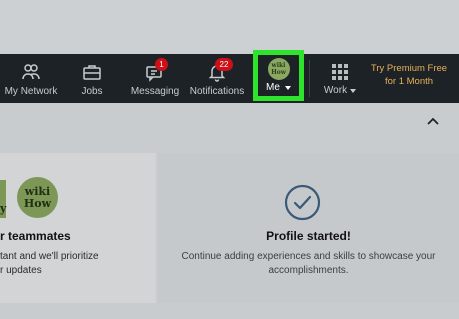 This screenshot has height=319, width=459. I want to click on logo-partial-text: y, so click(3, 208).